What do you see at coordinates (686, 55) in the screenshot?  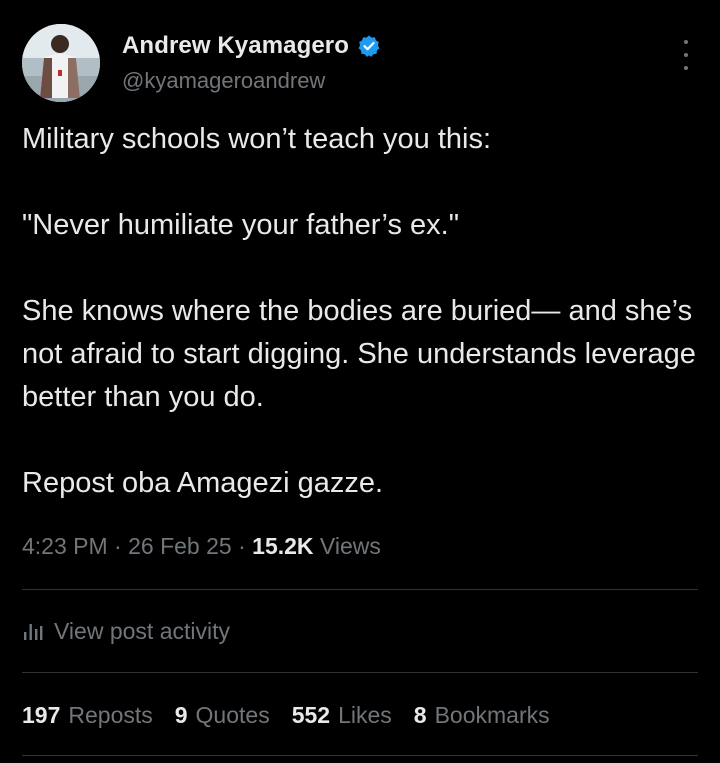 I see `more-options-icon` at bounding box center [686, 55].